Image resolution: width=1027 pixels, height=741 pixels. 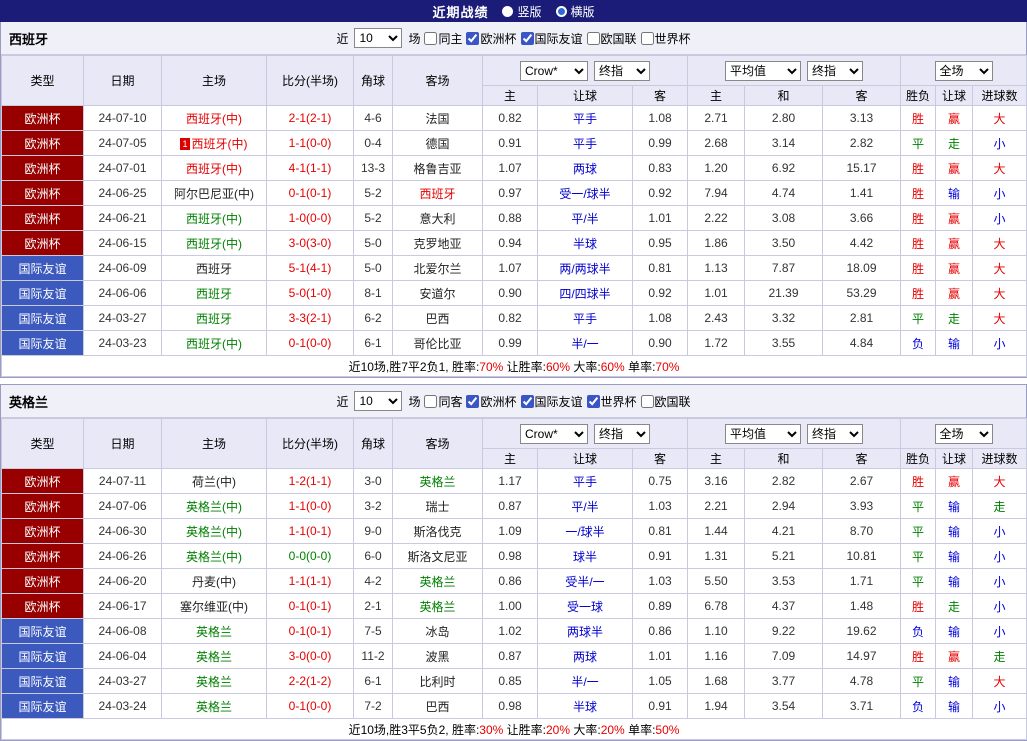 What do you see at coordinates (999, 95) in the screenshot?
I see `col-subheader-进球数: 进球数` at bounding box center [999, 95].